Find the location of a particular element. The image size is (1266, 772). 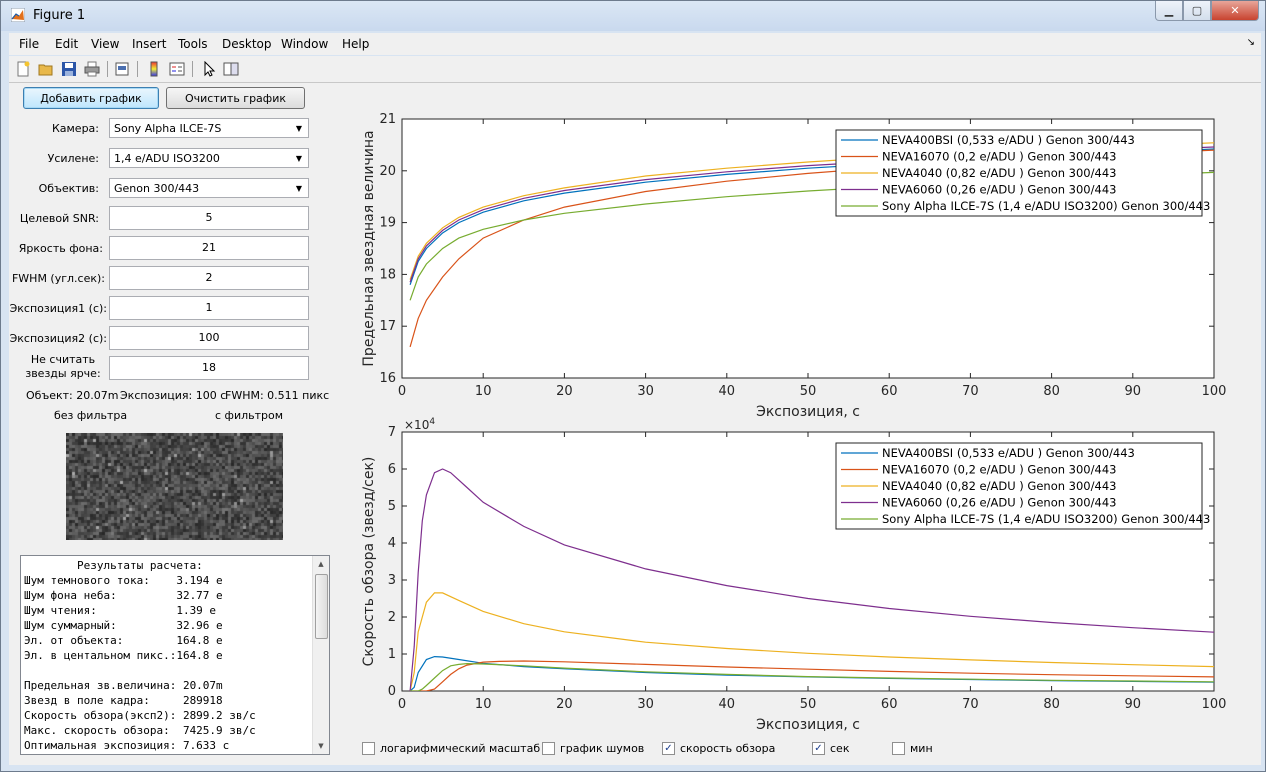

legend-icon is located at coordinates (177, 69).